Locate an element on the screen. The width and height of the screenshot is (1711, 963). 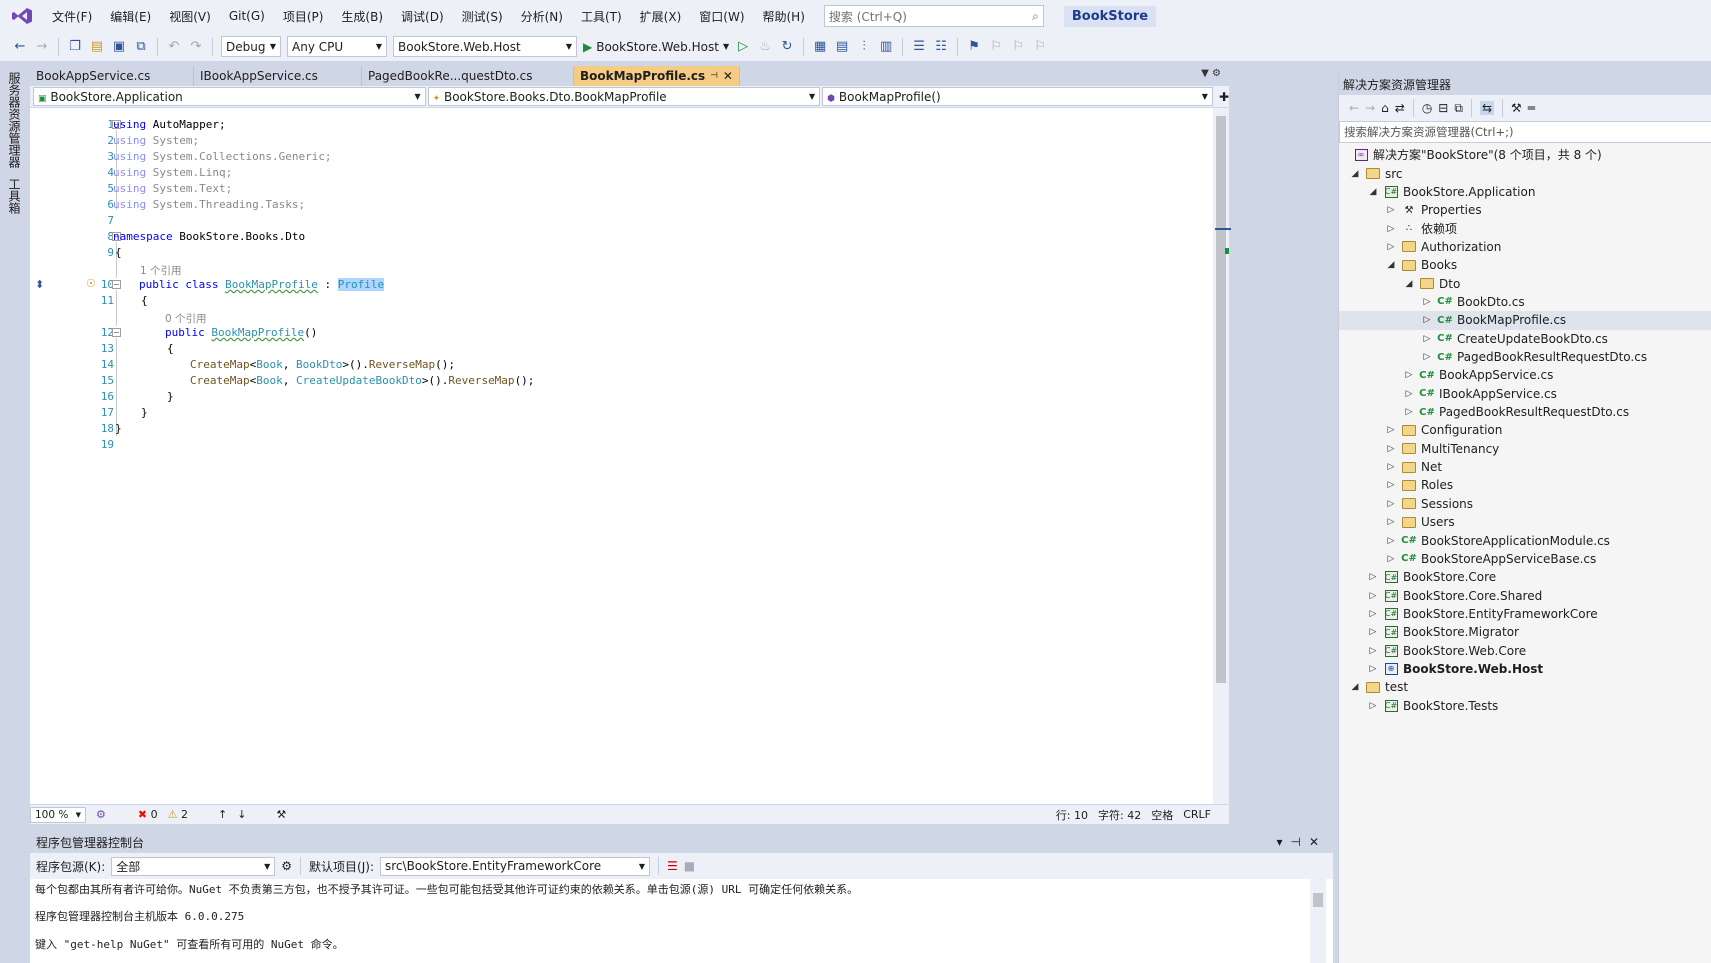
configuration-dropdown: Debug ▼ is located at coordinates (251, 46).